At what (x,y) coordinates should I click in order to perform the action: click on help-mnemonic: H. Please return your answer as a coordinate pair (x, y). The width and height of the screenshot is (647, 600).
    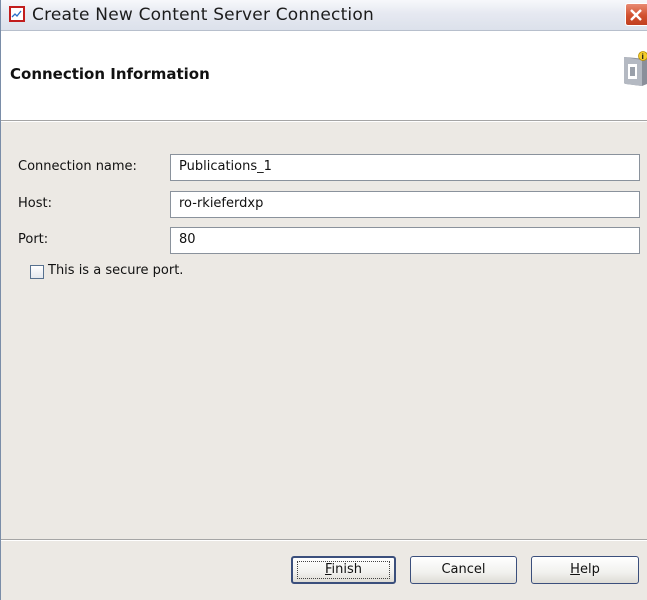
    Looking at the image, I should click on (575, 569).